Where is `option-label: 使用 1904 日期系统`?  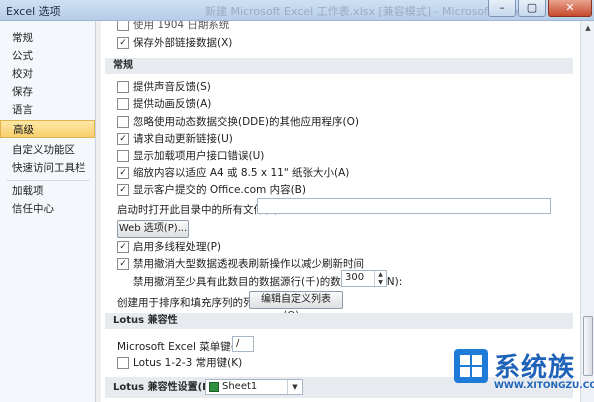
option-label: 使用 1904 日期系统 is located at coordinates (181, 26).